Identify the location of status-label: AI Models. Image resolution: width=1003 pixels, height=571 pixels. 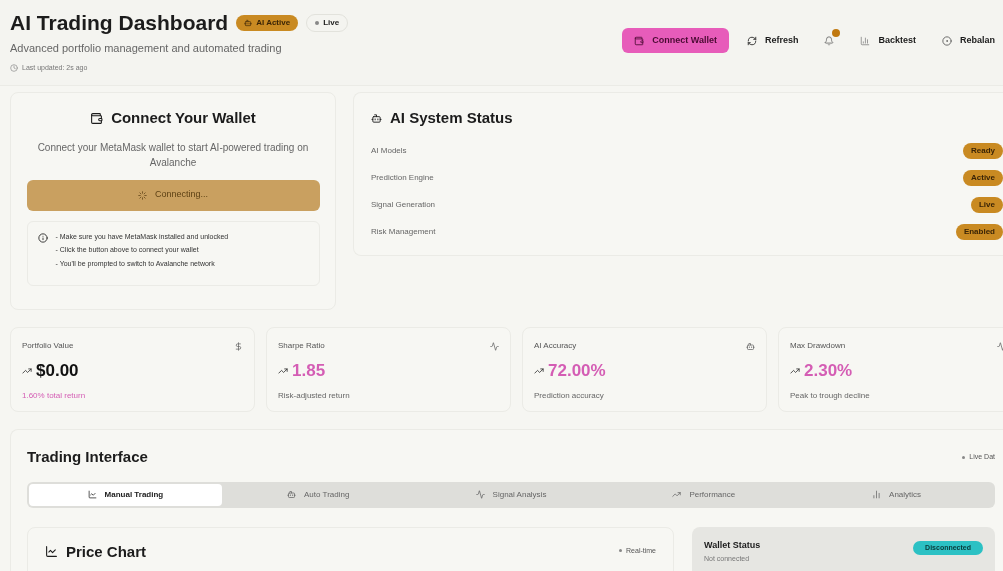
(389, 151).